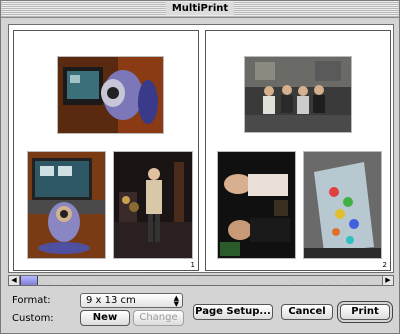 Image resolution: width=400 pixels, height=334 pixels. What do you see at coordinates (384, 265) in the screenshot?
I see `page-number: 2` at bounding box center [384, 265].